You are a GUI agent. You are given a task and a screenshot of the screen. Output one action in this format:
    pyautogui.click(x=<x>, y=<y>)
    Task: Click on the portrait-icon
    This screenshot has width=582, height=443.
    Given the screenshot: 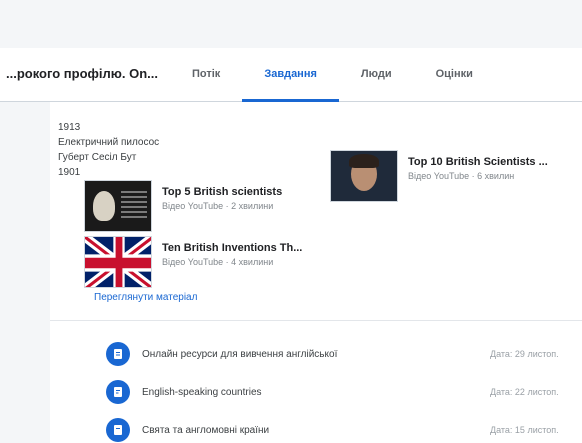 What is the action you would take?
    pyautogui.click(x=104, y=206)
    